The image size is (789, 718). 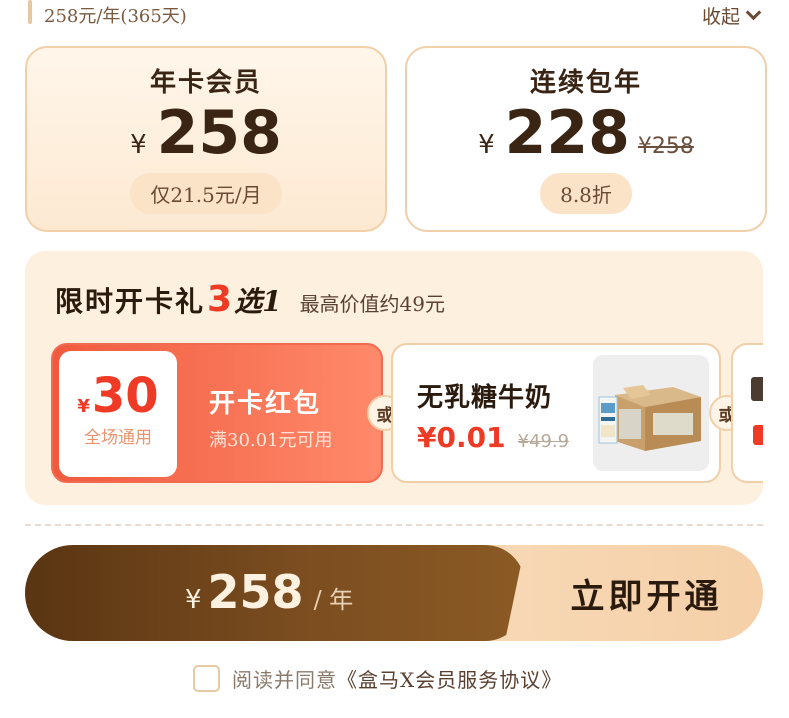 What do you see at coordinates (556, 413) in the screenshot?
I see `gift-option-milk: 无乳糖牛奶 ¥0.01 ¥49.9` at bounding box center [556, 413].